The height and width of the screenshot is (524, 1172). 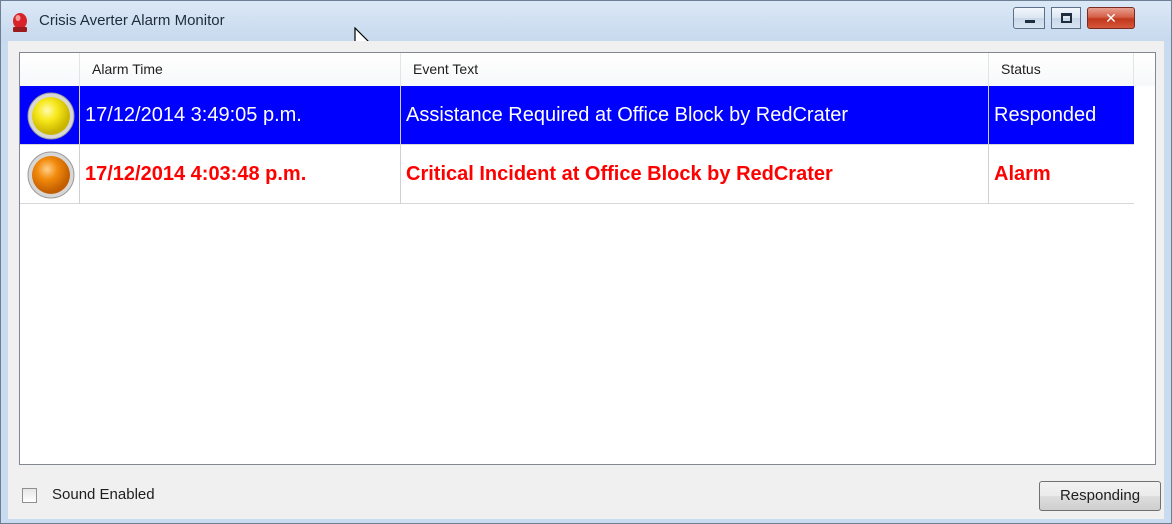 I want to click on status-cell: Responded, so click(x=1045, y=115).